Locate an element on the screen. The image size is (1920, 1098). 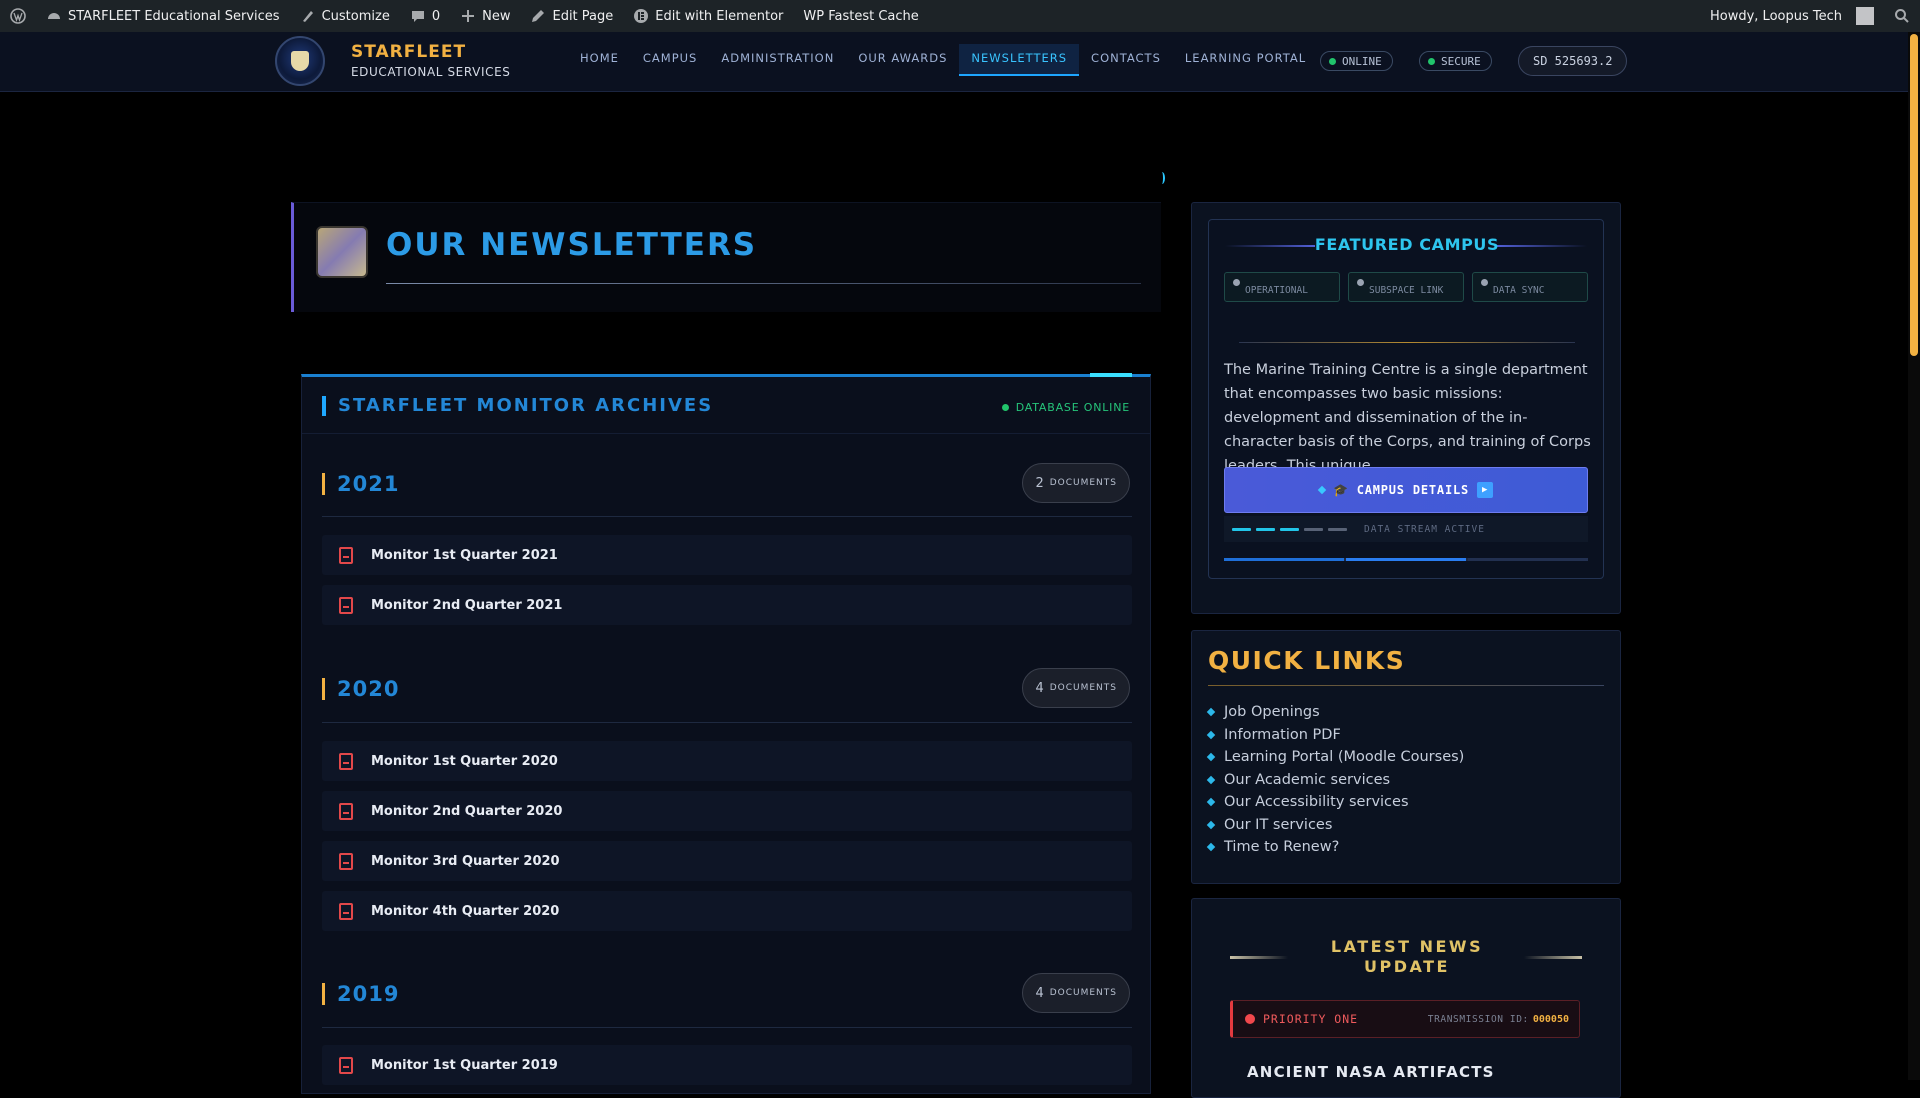
quick-link-learning-portal: Learning Portal (Moodle Courses) is located at coordinates (1335, 757).